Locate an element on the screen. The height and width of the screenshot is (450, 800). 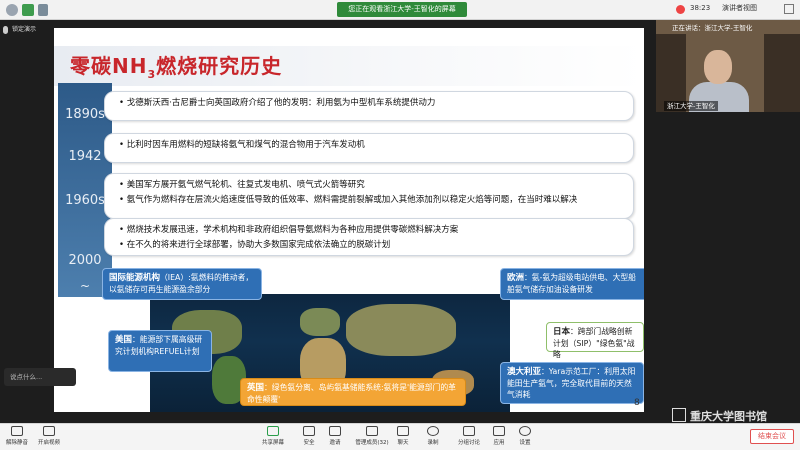
unmute-button: 解除静音 is located at coordinates (17, 436).